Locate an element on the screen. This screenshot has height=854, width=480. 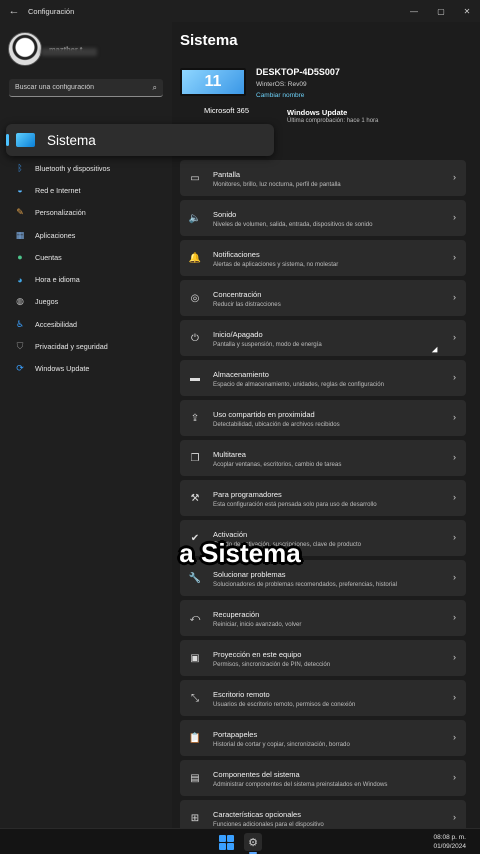
sidebar-item-windows-update: ⟳ Windows Update is located at coordinates (88, 369).